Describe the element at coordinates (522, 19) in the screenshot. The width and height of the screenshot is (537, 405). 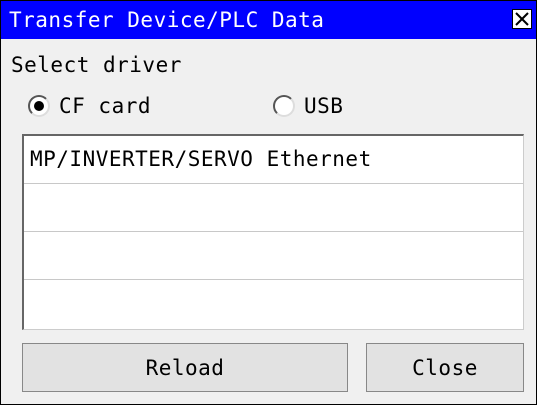
I see `close-x-icon` at that location.